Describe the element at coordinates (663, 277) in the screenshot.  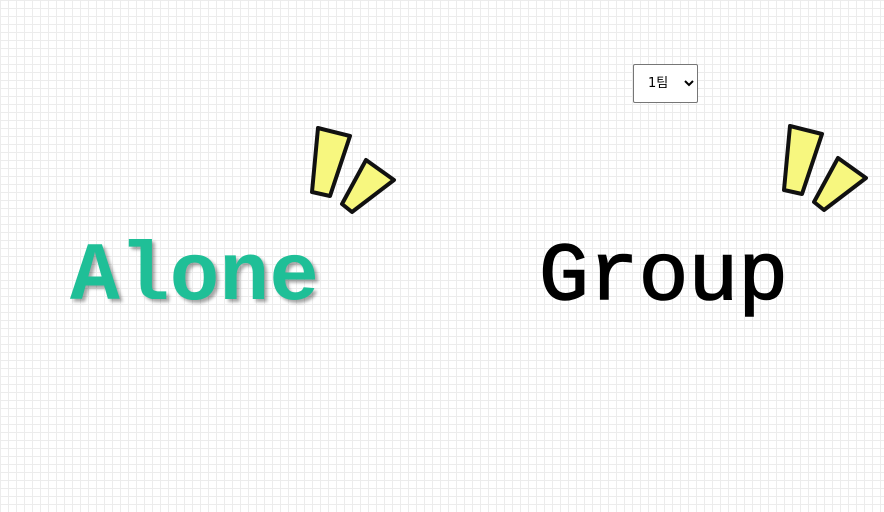
I see `group-mode-label: Group` at that location.